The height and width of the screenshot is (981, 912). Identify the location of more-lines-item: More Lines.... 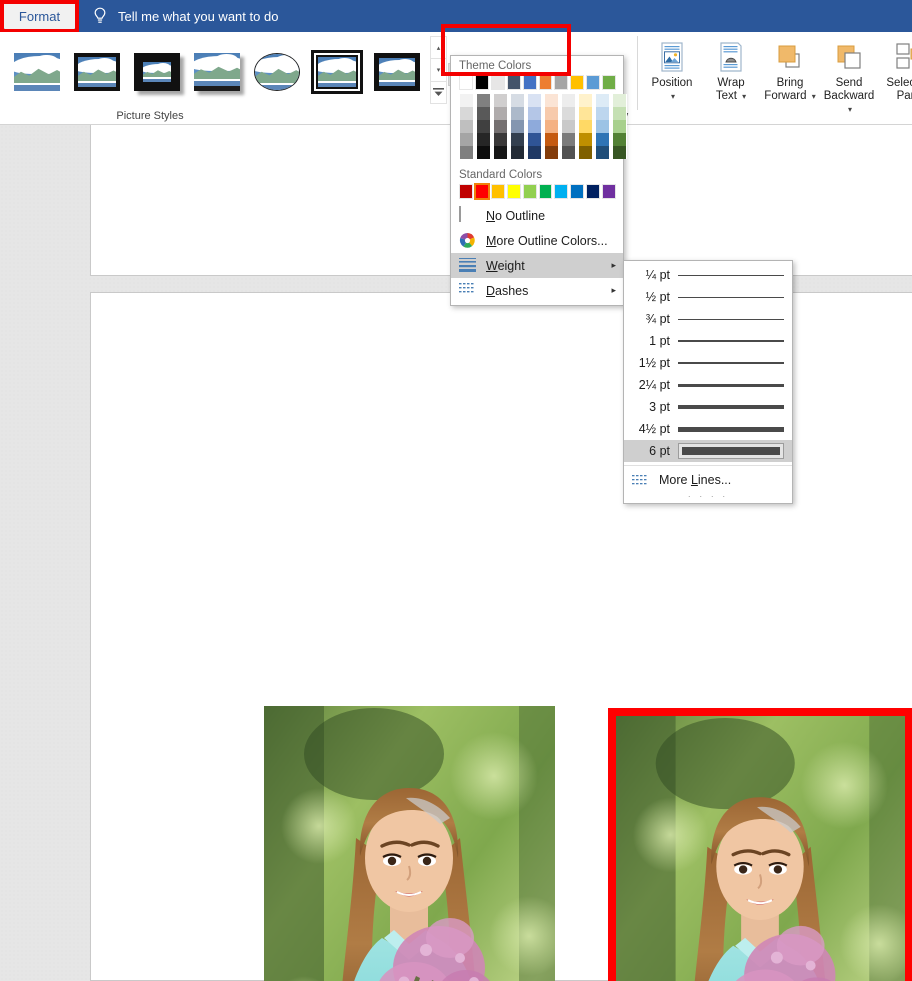
(708, 480).